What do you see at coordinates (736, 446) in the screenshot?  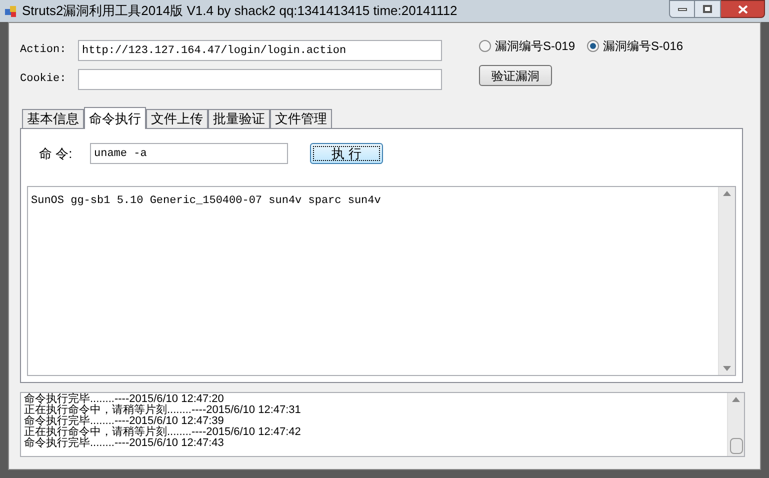 I see `scroll-thumb` at bounding box center [736, 446].